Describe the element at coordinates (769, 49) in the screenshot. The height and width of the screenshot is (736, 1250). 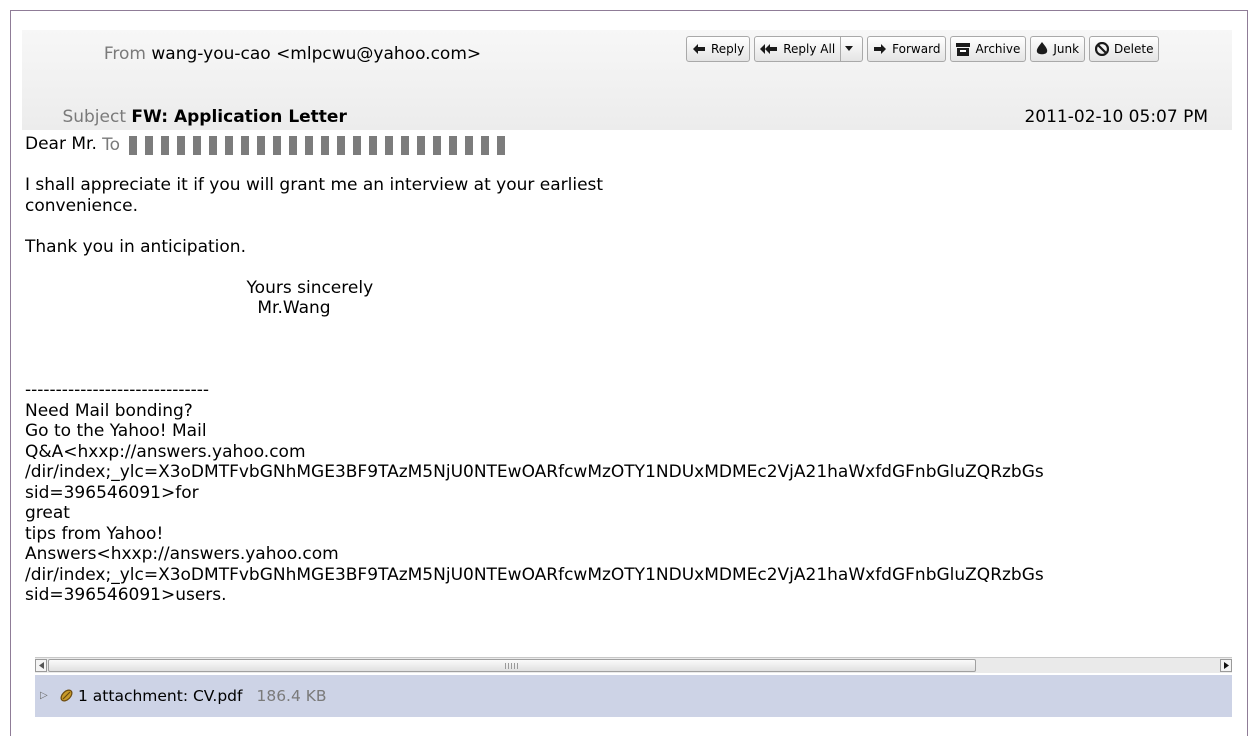
I see `reply-all-icon` at that location.